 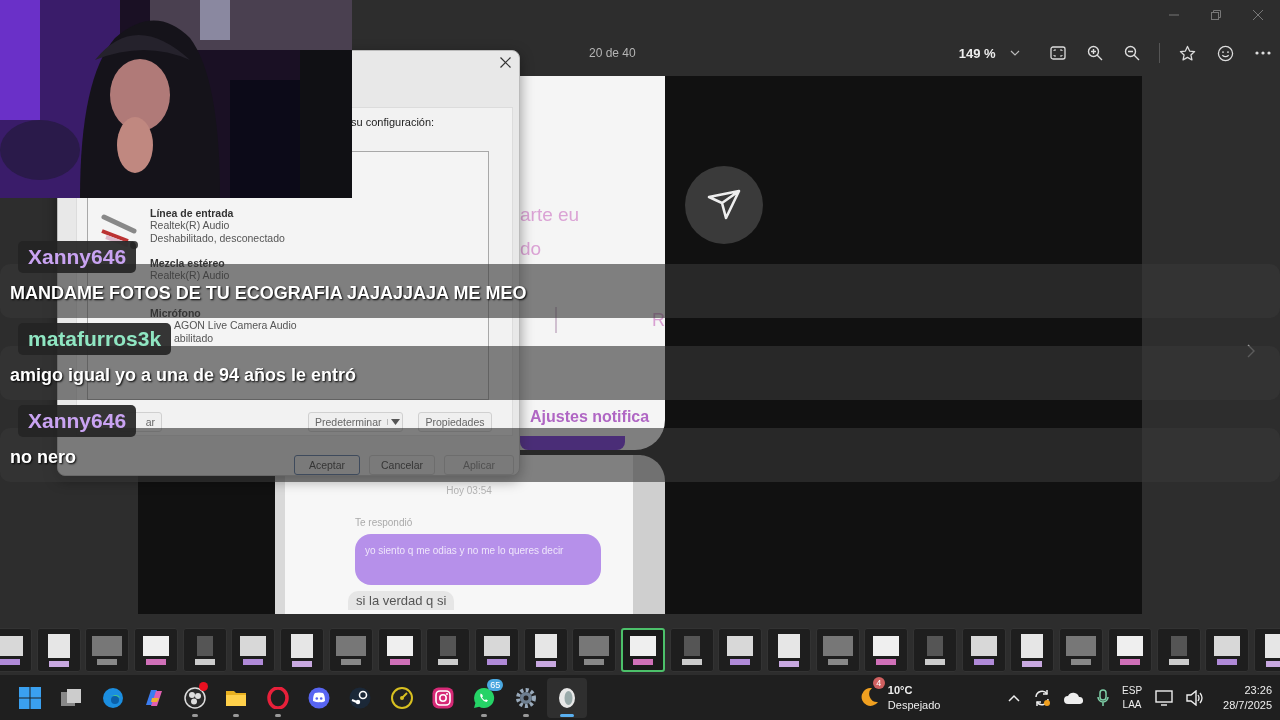 I want to click on language-indicator: ESP LAA, so click(x=1132, y=697).